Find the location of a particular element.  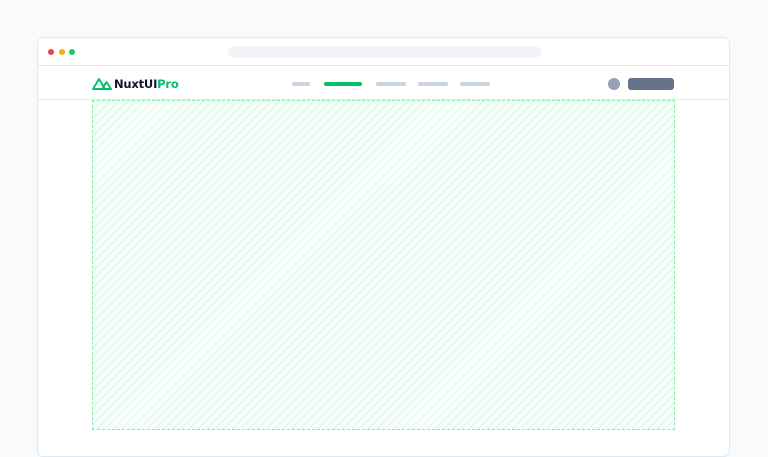

site-navbar: NuxtUIPro is located at coordinates (383, 83).